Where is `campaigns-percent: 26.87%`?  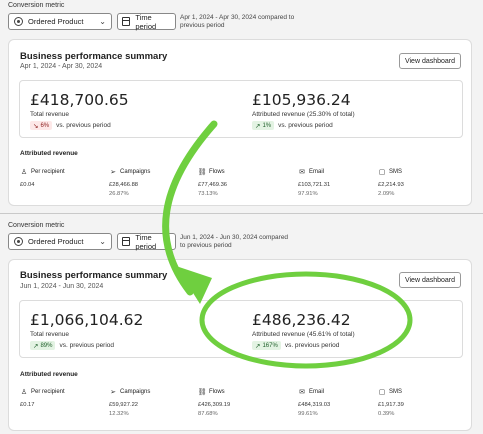
campaigns-percent: 26.87% is located at coordinates (119, 194).